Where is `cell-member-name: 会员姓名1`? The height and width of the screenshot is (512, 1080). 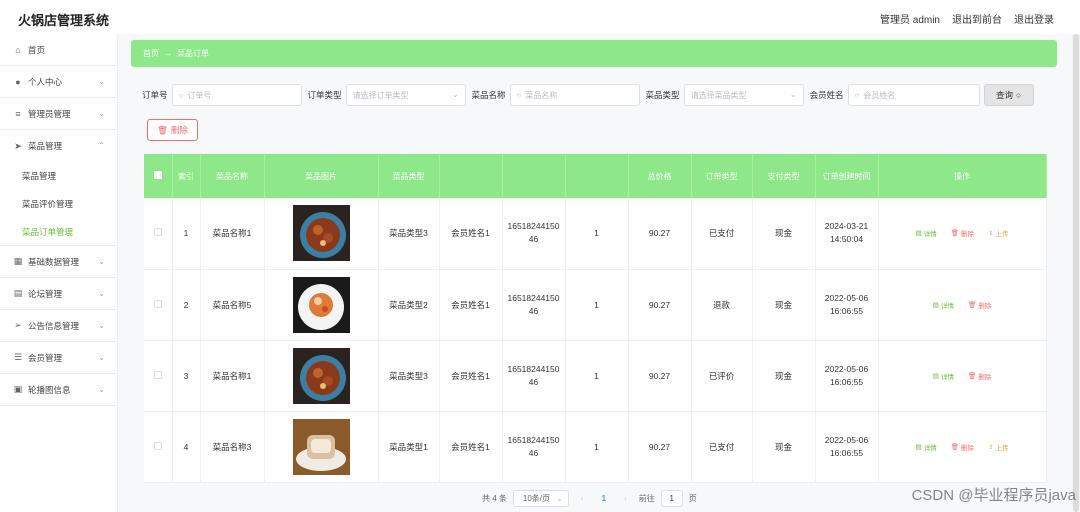
cell-member-name: 会员姓名1 is located at coordinates (471, 447).